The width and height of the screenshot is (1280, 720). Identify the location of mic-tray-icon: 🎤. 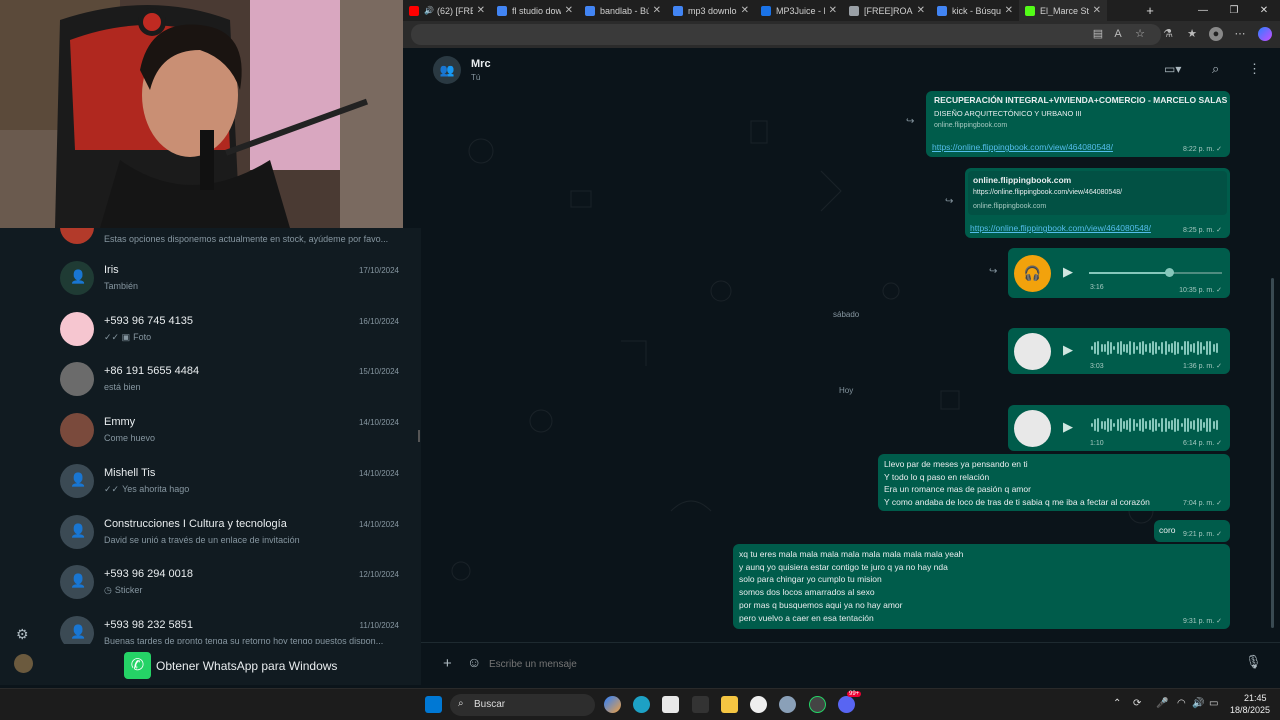
(1162, 703).